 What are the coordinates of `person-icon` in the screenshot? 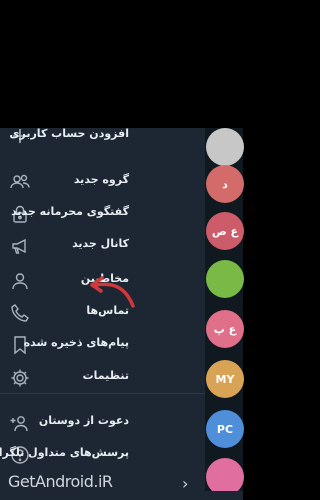 It's located at (20, 281).